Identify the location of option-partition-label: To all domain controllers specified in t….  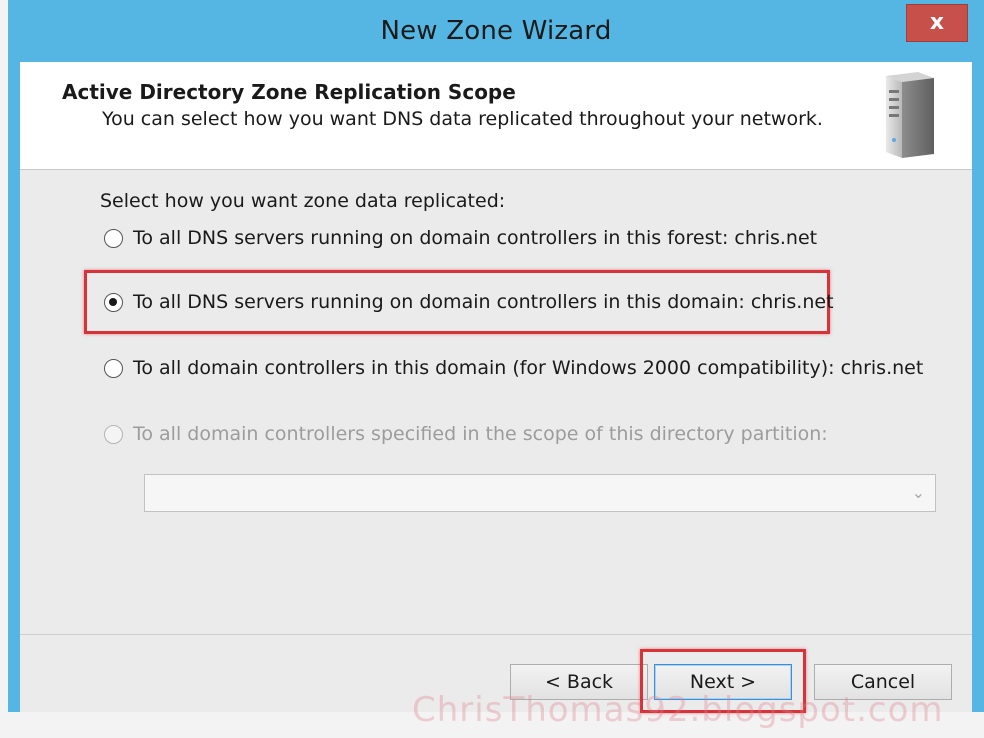
(480, 434).